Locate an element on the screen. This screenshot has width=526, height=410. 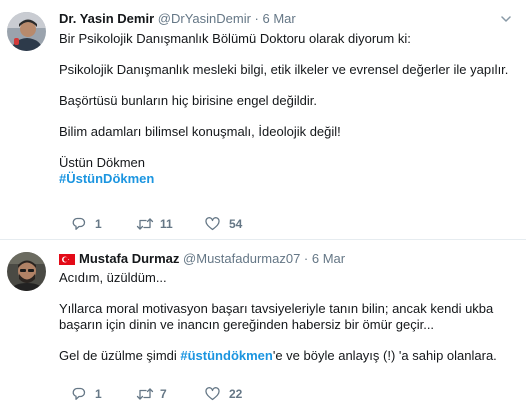
turkey-flag-icon is located at coordinates (67, 258).